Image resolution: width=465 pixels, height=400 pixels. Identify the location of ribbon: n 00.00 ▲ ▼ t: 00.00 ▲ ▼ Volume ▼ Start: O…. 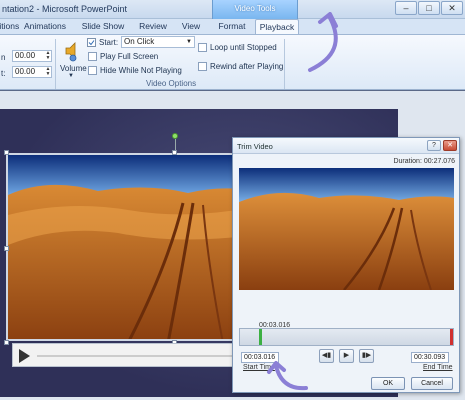
(232, 62).